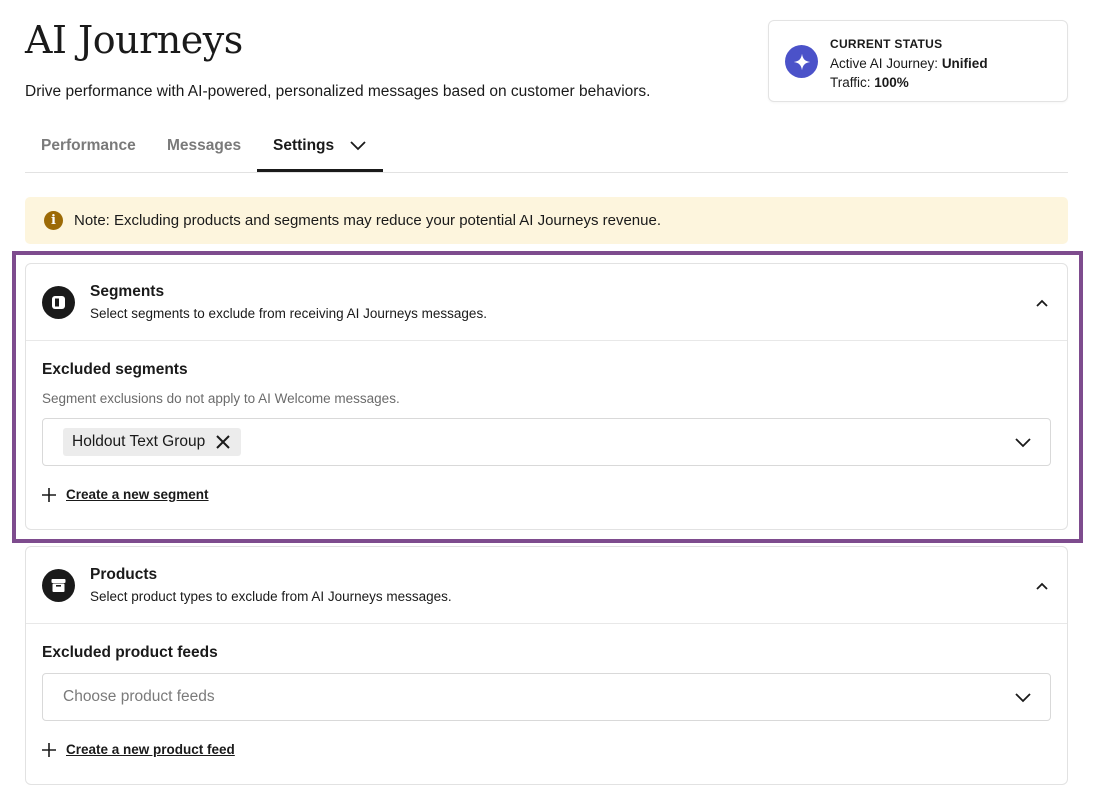  I want to click on status-journey: Active AI Journey: Unified, so click(909, 63).